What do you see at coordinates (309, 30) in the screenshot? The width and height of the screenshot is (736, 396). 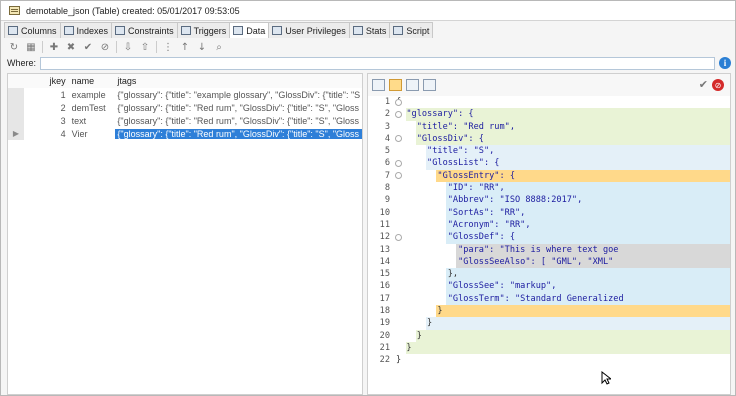 I see `tab-user-privileges: User Privileges` at bounding box center [309, 30].